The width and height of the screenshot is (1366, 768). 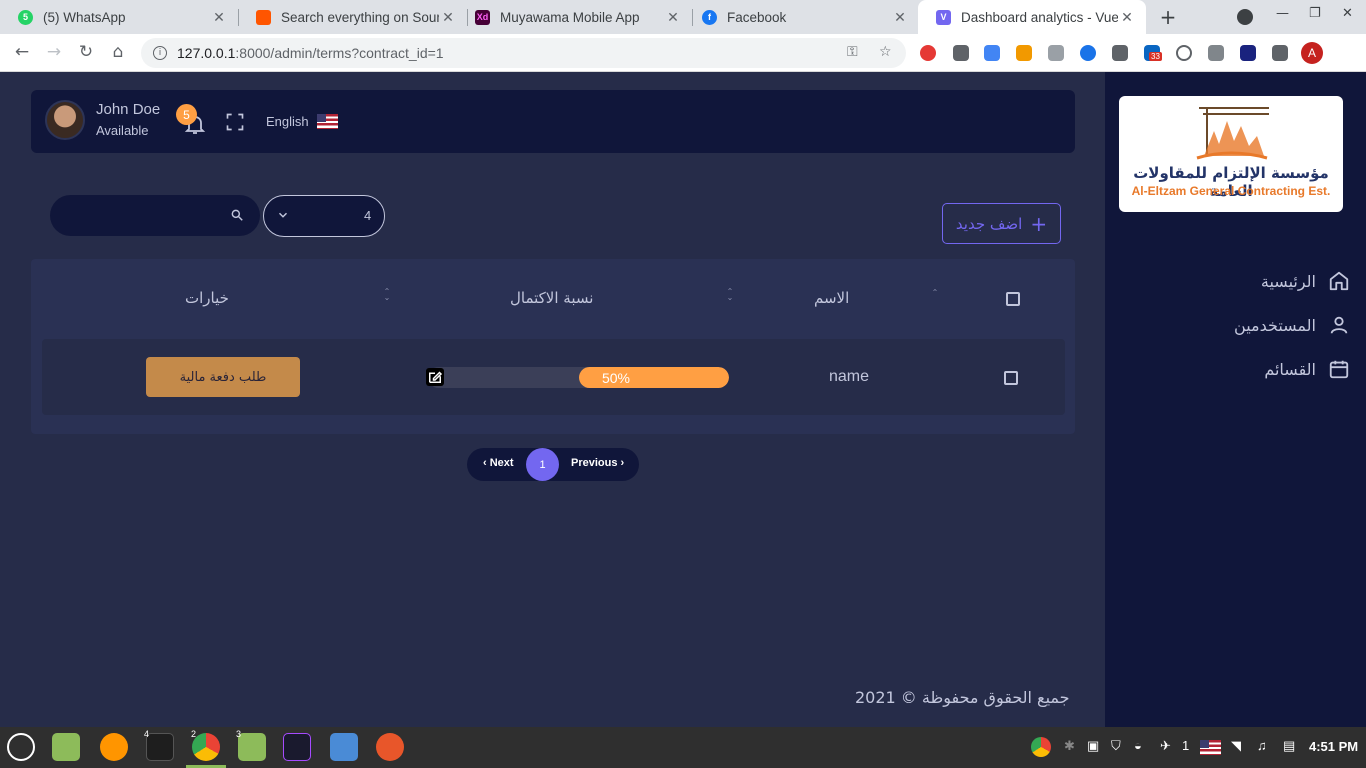 What do you see at coordinates (1056, 53) in the screenshot?
I see `camera-icon` at bounding box center [1056, 53].